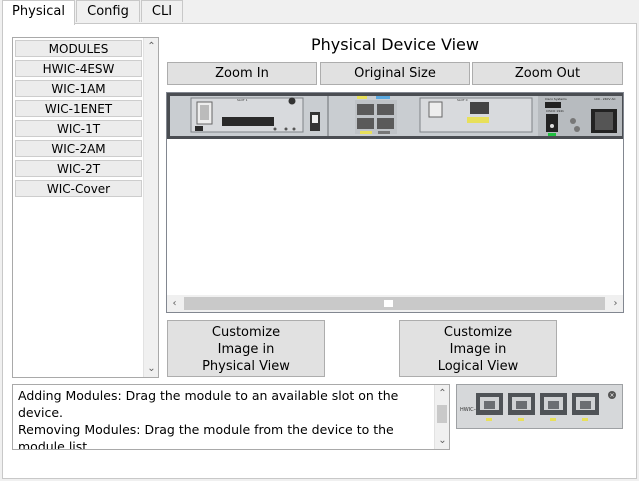 The width and height of the screenshot is (639, 481). What do you see at coordinates (78, 168) in the screenshot?
I see `module-item-wic-2t: WIC-2T` at bounding box center [78, 168].